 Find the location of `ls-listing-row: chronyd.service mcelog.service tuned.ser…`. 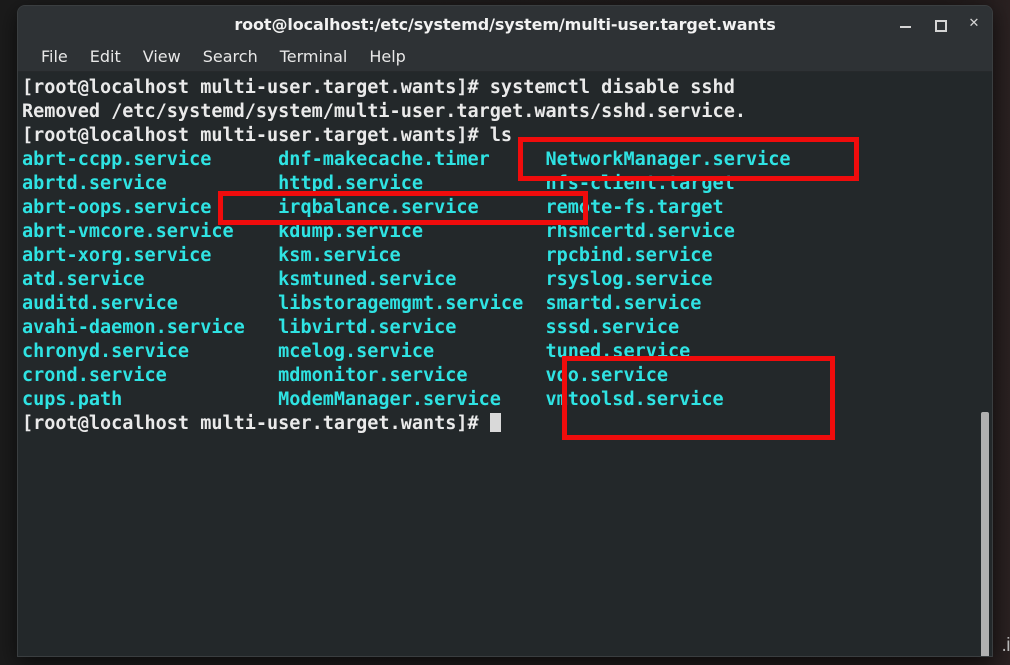

ls-listing-row: chronyd.service mcelog.service tuned.ser… is located at coordinates (356, 351).